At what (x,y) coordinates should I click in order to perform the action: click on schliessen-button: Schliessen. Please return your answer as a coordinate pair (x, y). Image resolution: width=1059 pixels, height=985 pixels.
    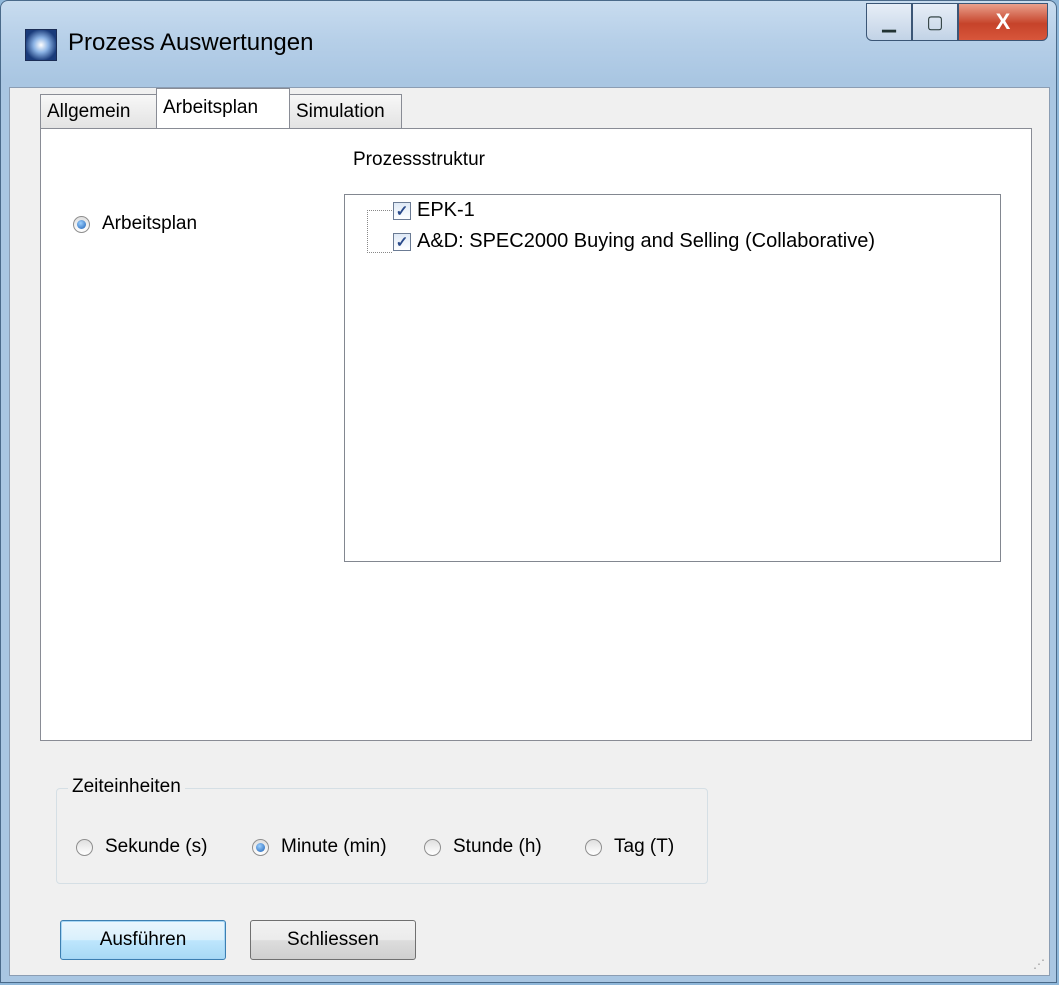
    Looking at the image, I should click on (333, 940).